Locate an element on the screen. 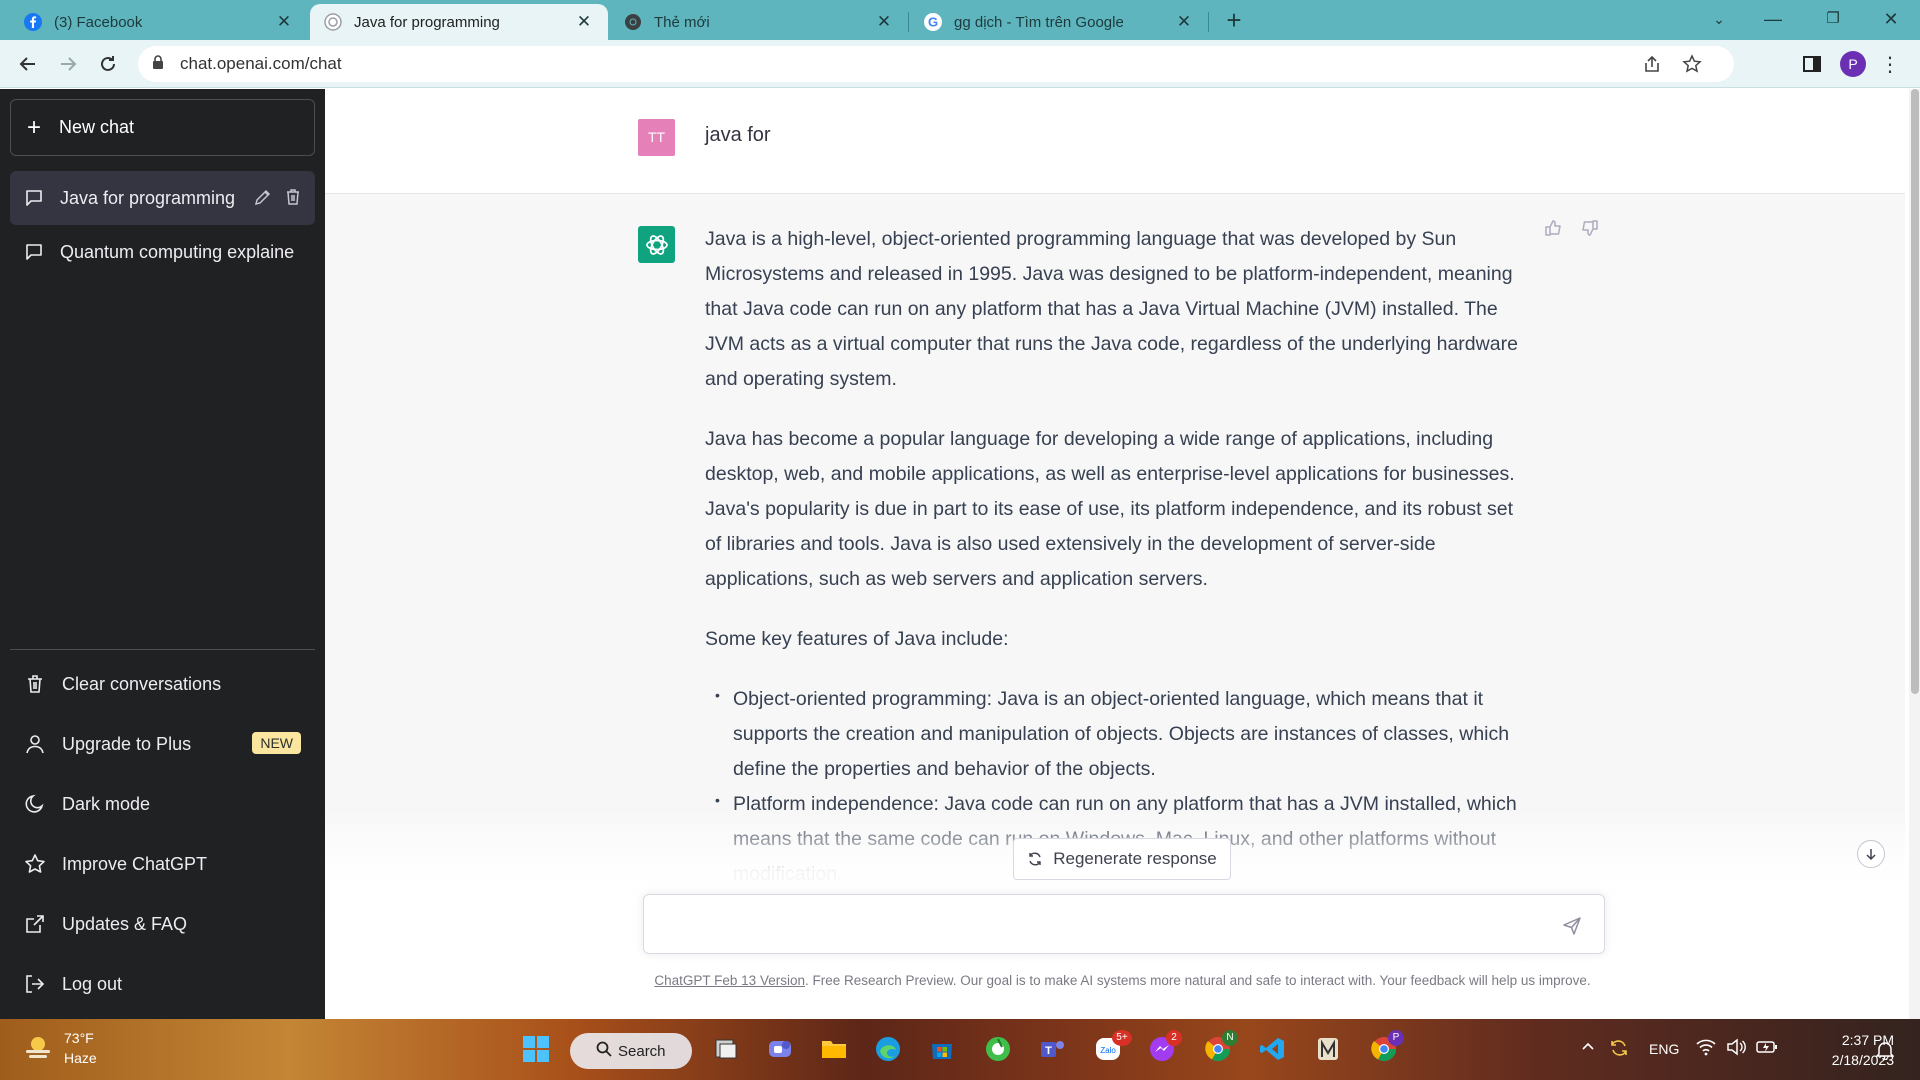 Image resolution: width=1920 pixels, height=1080 pixels. new-tab-button: + is located at coordinates (1234, 21).